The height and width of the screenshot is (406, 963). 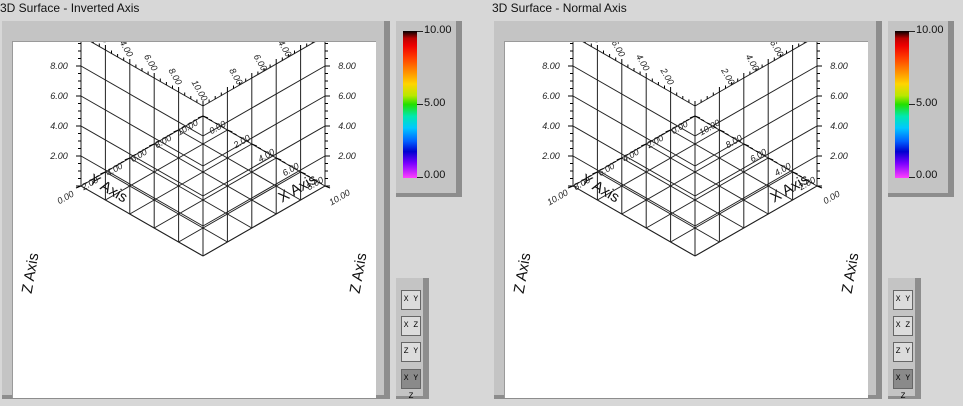 I want to click on y-tick-label: 0.00, so click(x=65, y=197).